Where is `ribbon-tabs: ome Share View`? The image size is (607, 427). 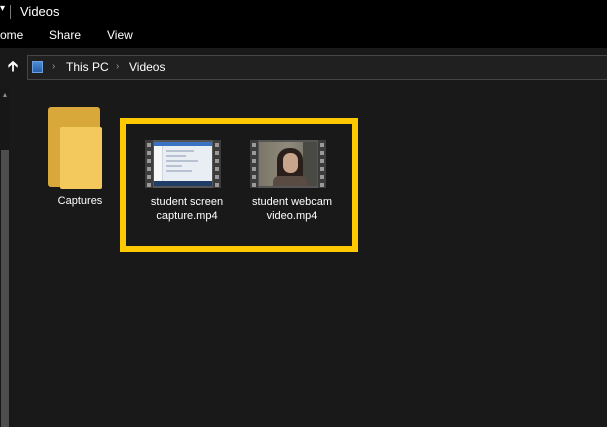 ribbon-tabs: ome Share View is located at coordinates (303, 36).